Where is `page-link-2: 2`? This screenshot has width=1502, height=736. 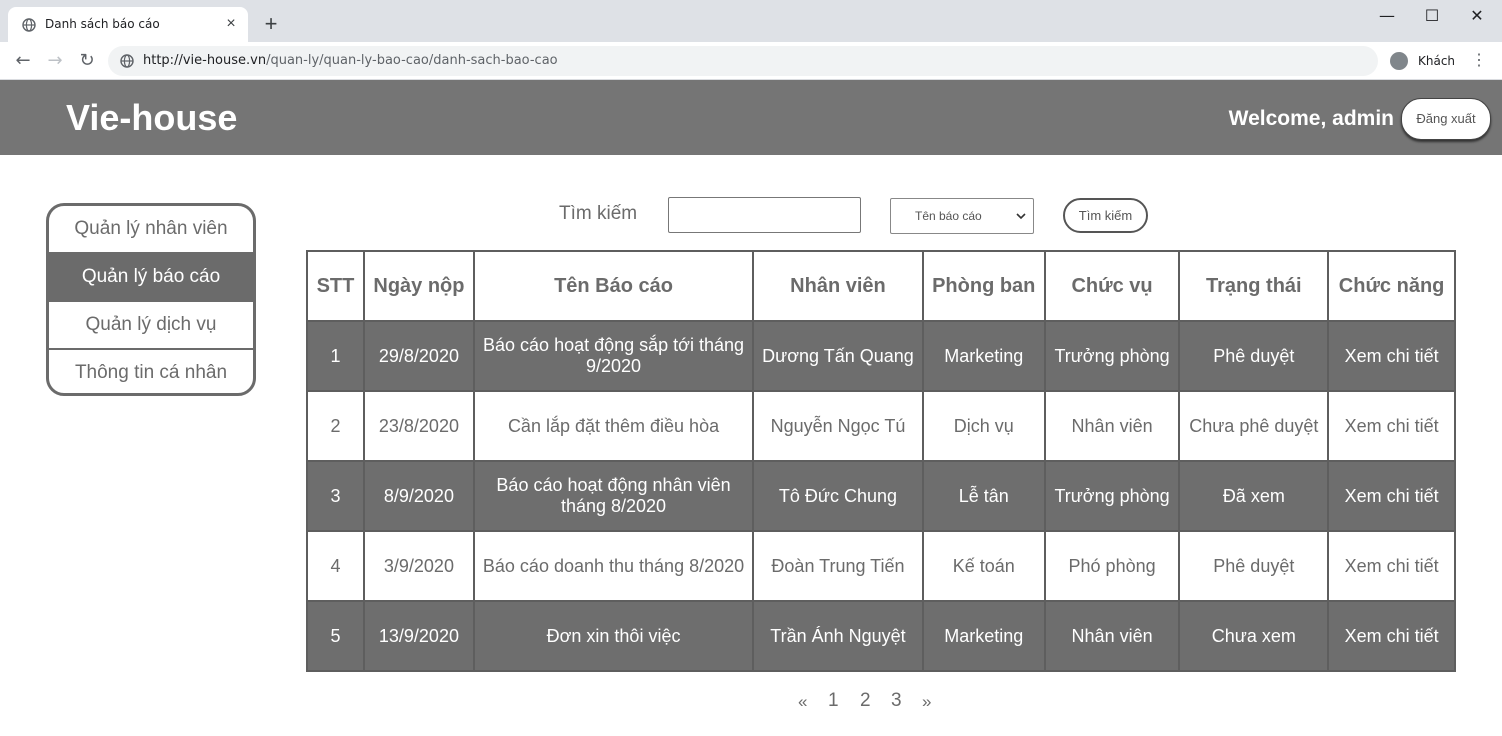 page-link-2: 2 is located at coordinates (865, 701).